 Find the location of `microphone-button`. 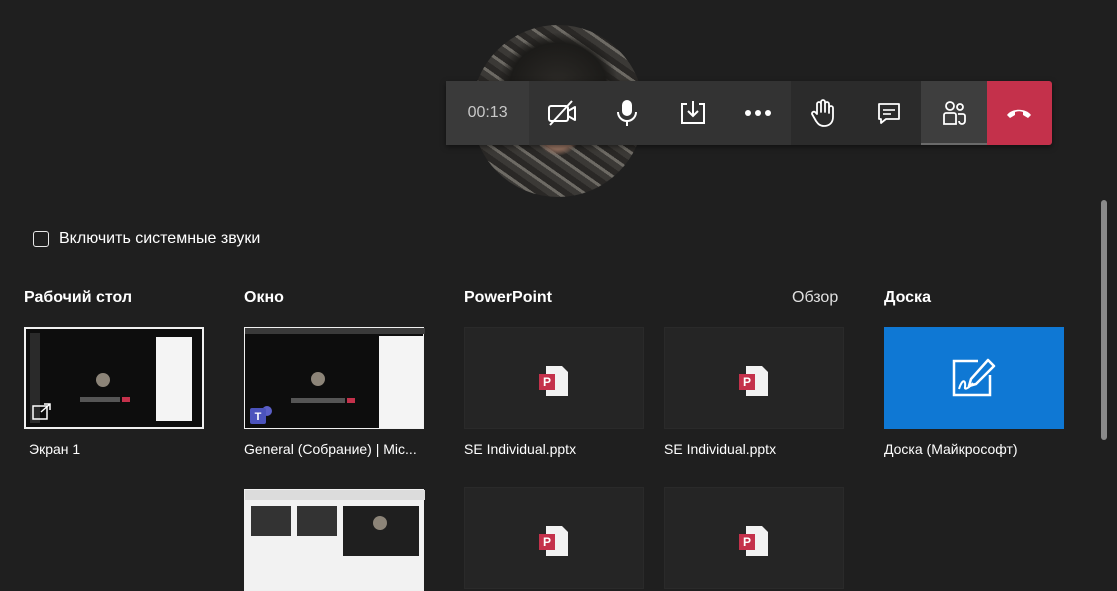

microphone-button is located at coordinates (627, 113).